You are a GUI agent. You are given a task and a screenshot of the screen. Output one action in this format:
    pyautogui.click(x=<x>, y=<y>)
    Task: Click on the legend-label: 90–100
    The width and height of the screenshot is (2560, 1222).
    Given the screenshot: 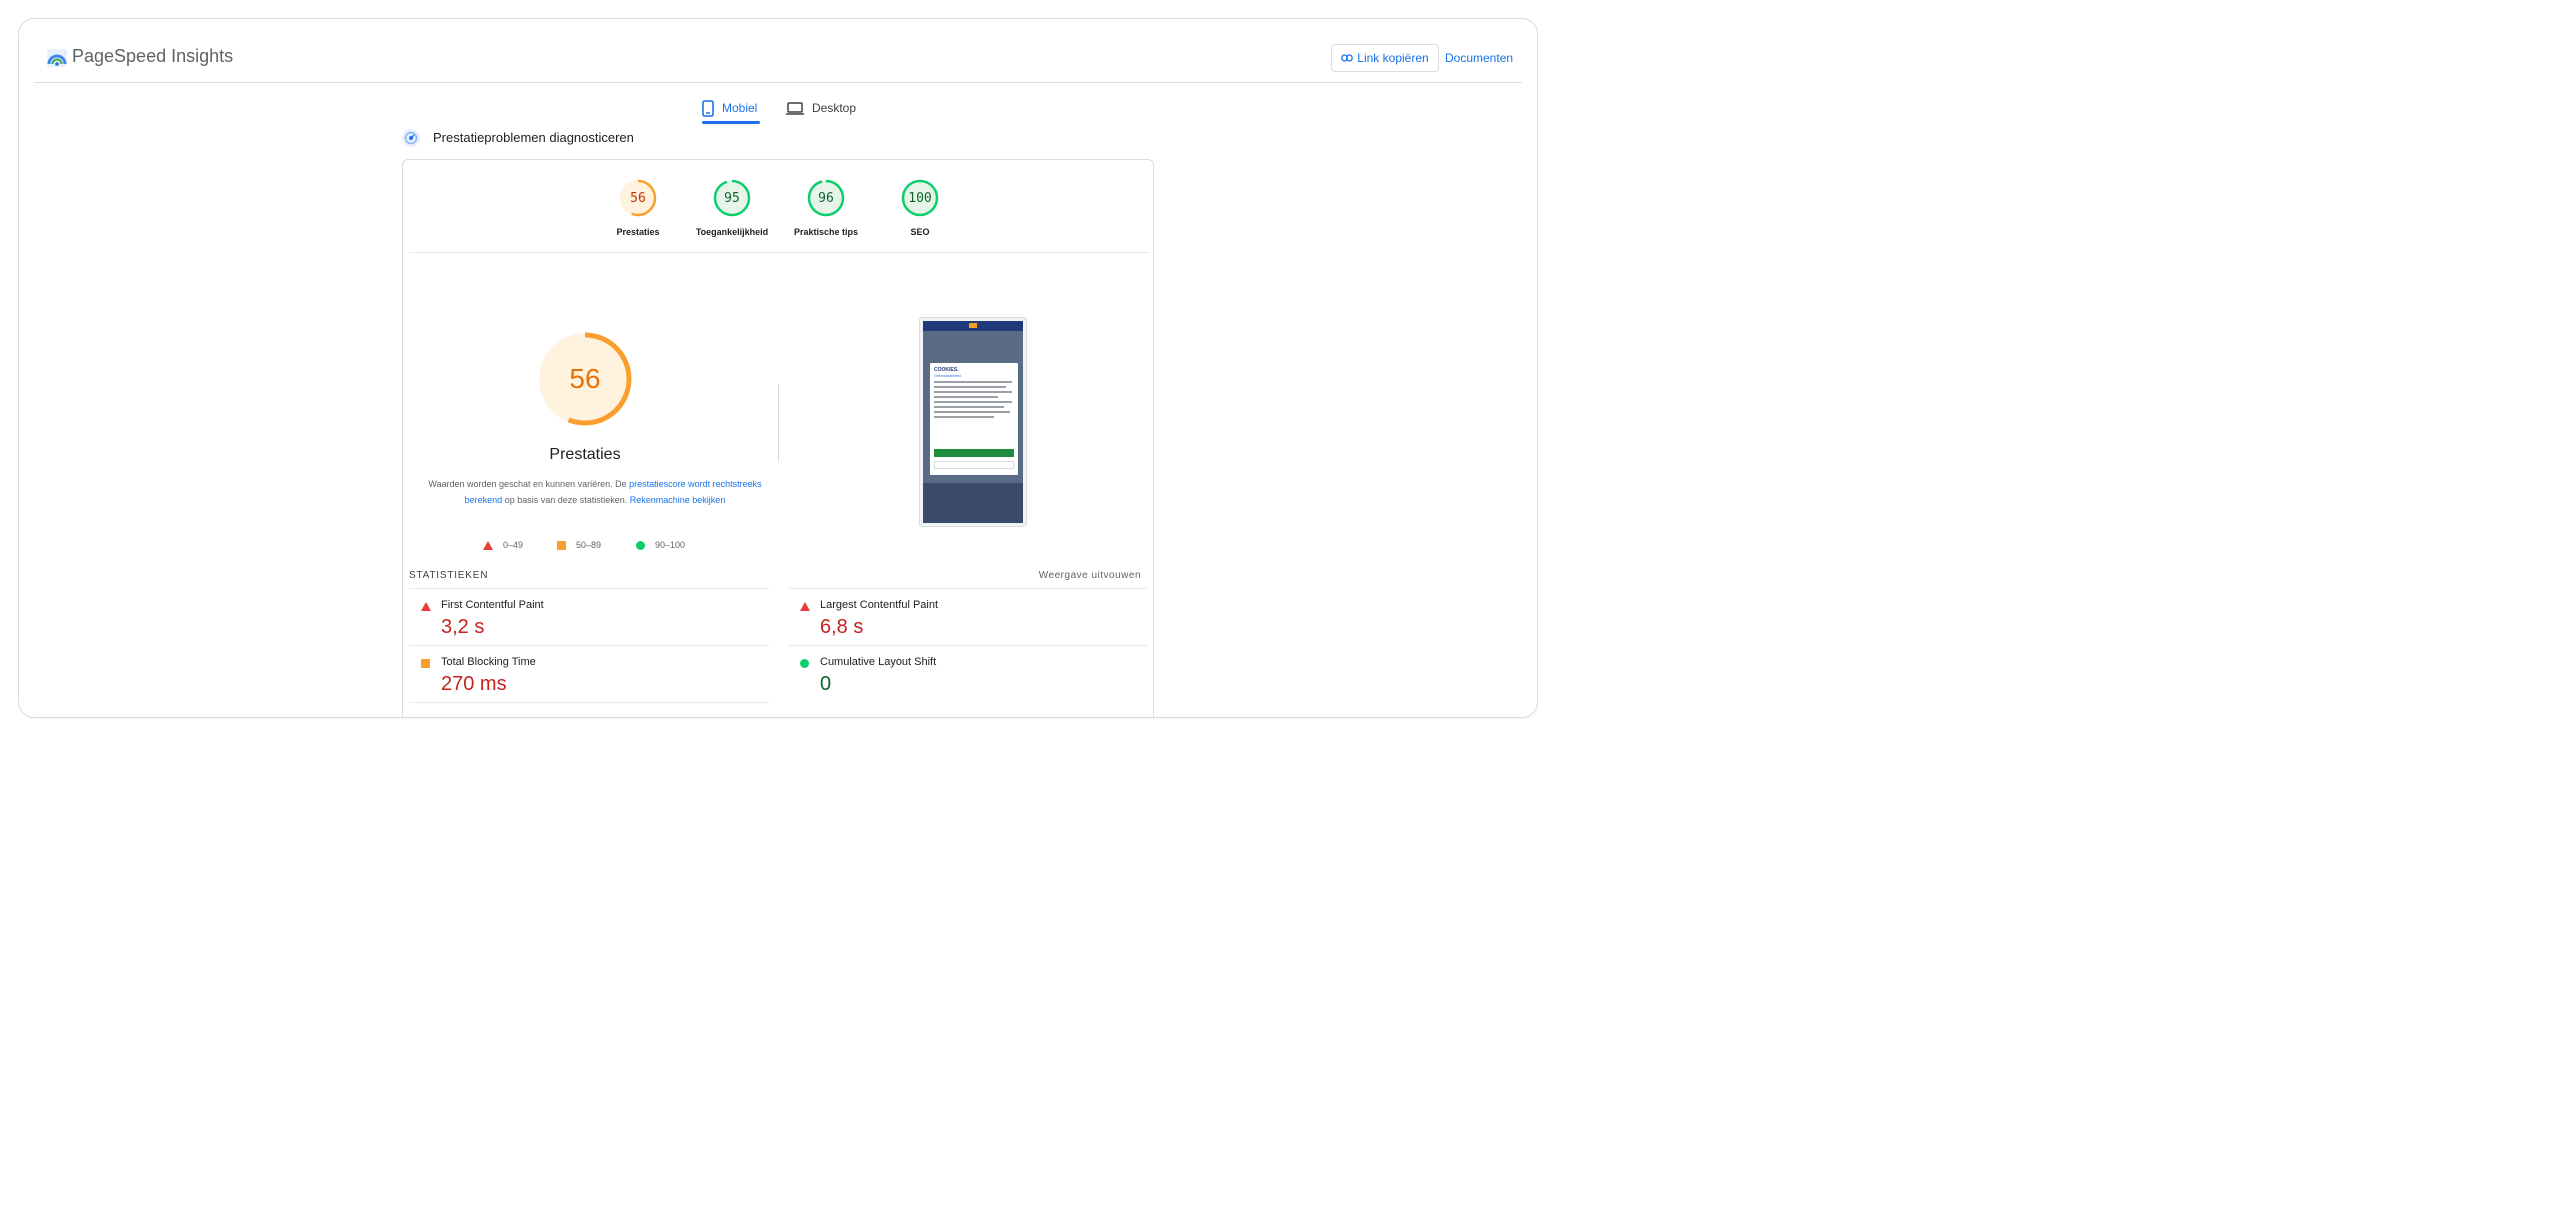 What is the action you would take?
    pyautogui.click(x=670, y=545)
    